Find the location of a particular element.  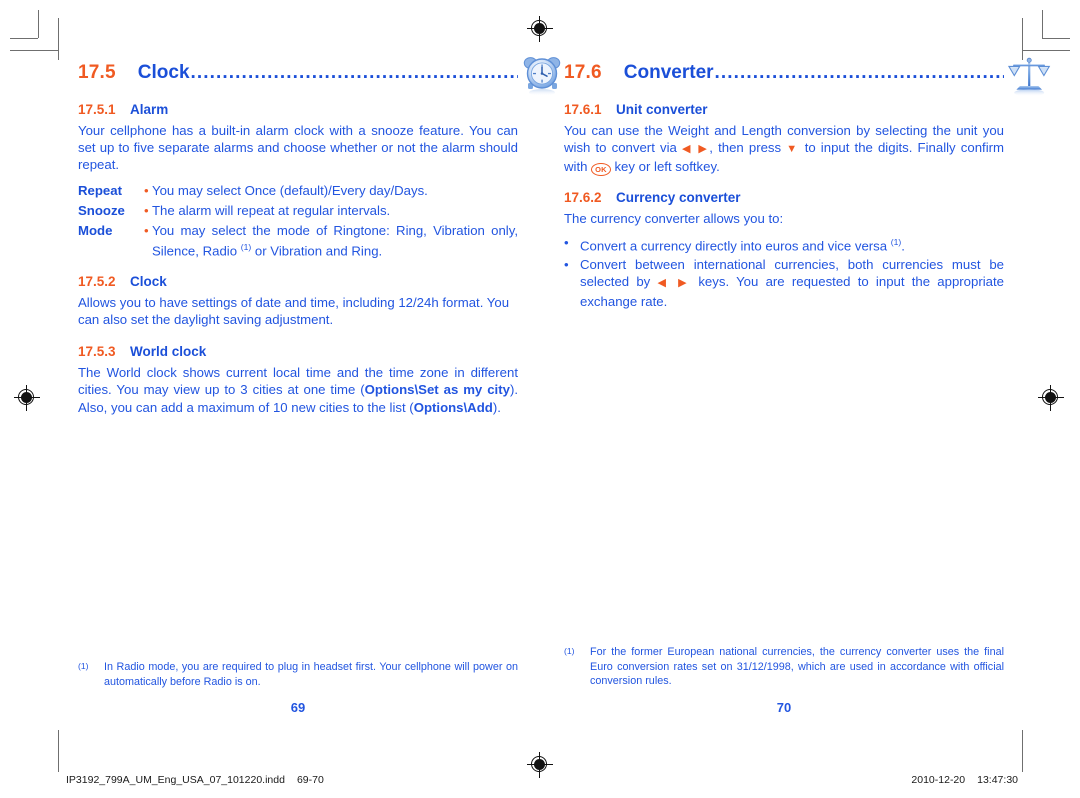

subsection-title: Unit converter is located at coordinates (662, 109).